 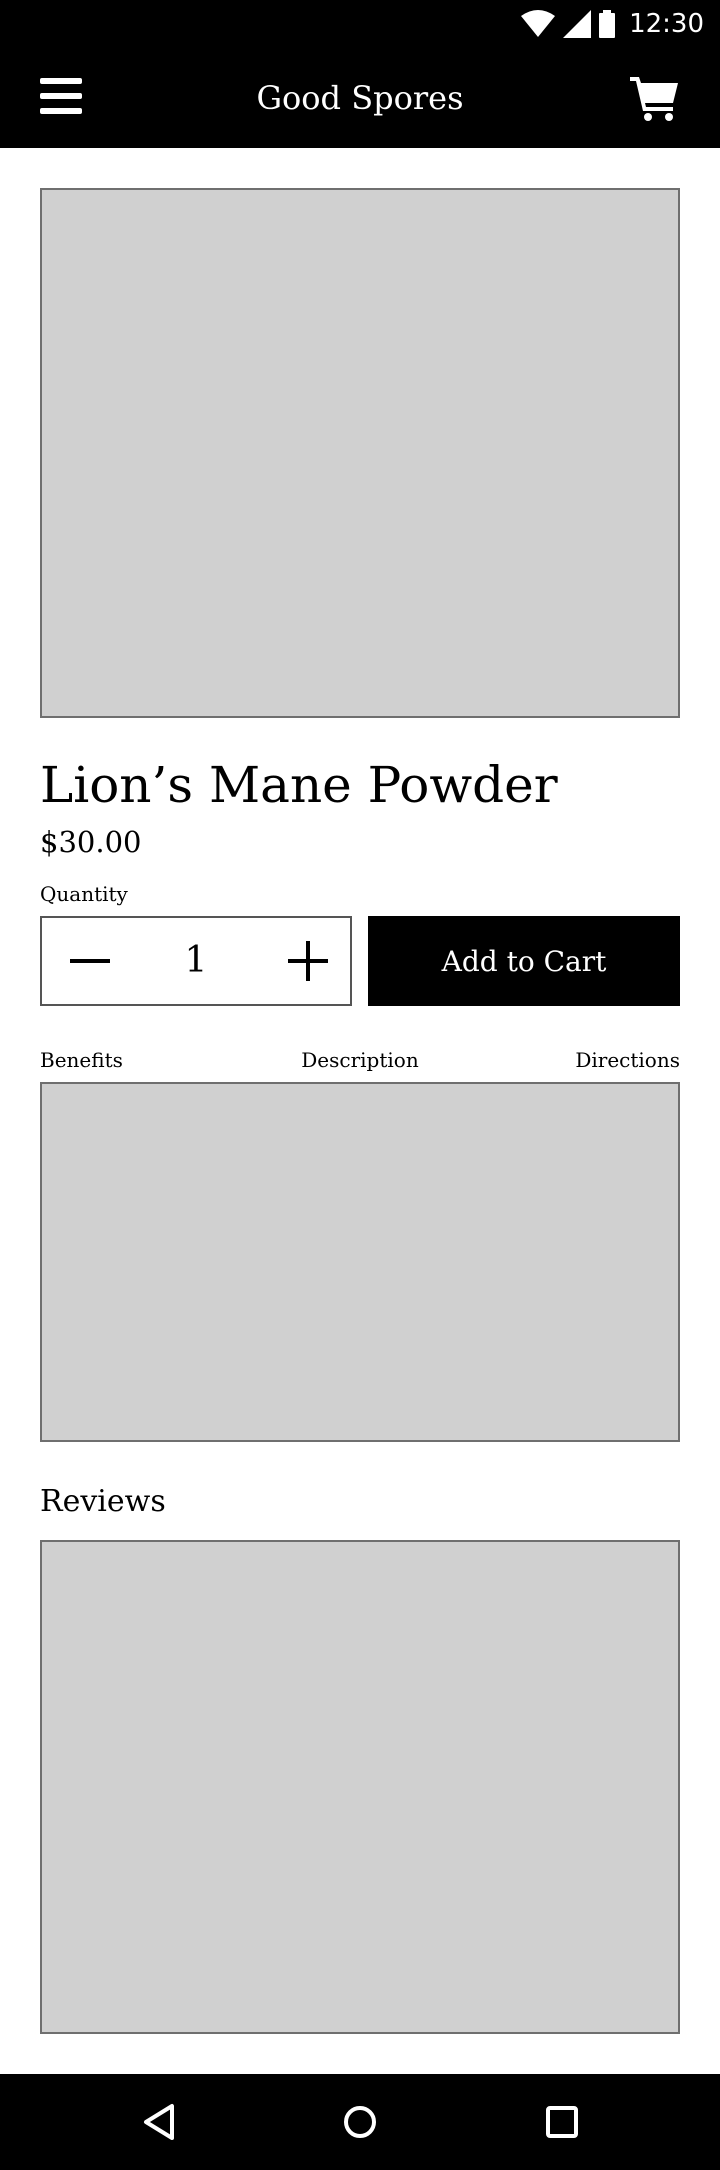 What do you see at coordinates (84, 894) in the screenshot?
I see `quantity-label: Quantity` at bounding box center [84, 894].